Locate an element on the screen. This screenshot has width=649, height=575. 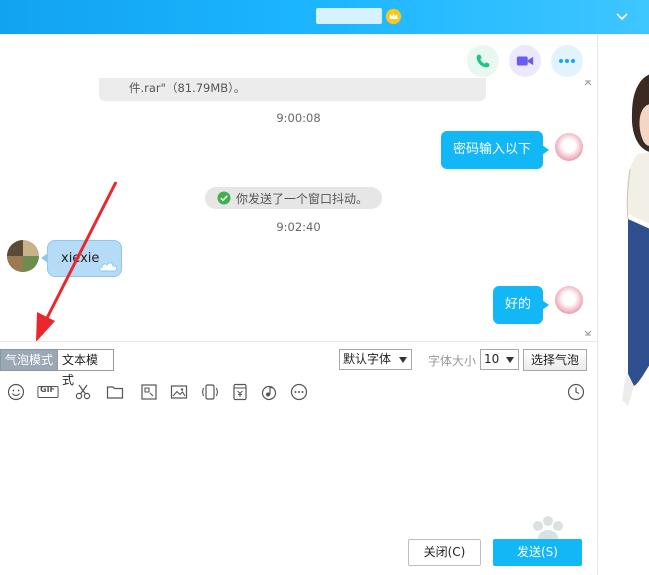
avatar-figure-image is located at coordinates (635, 240).